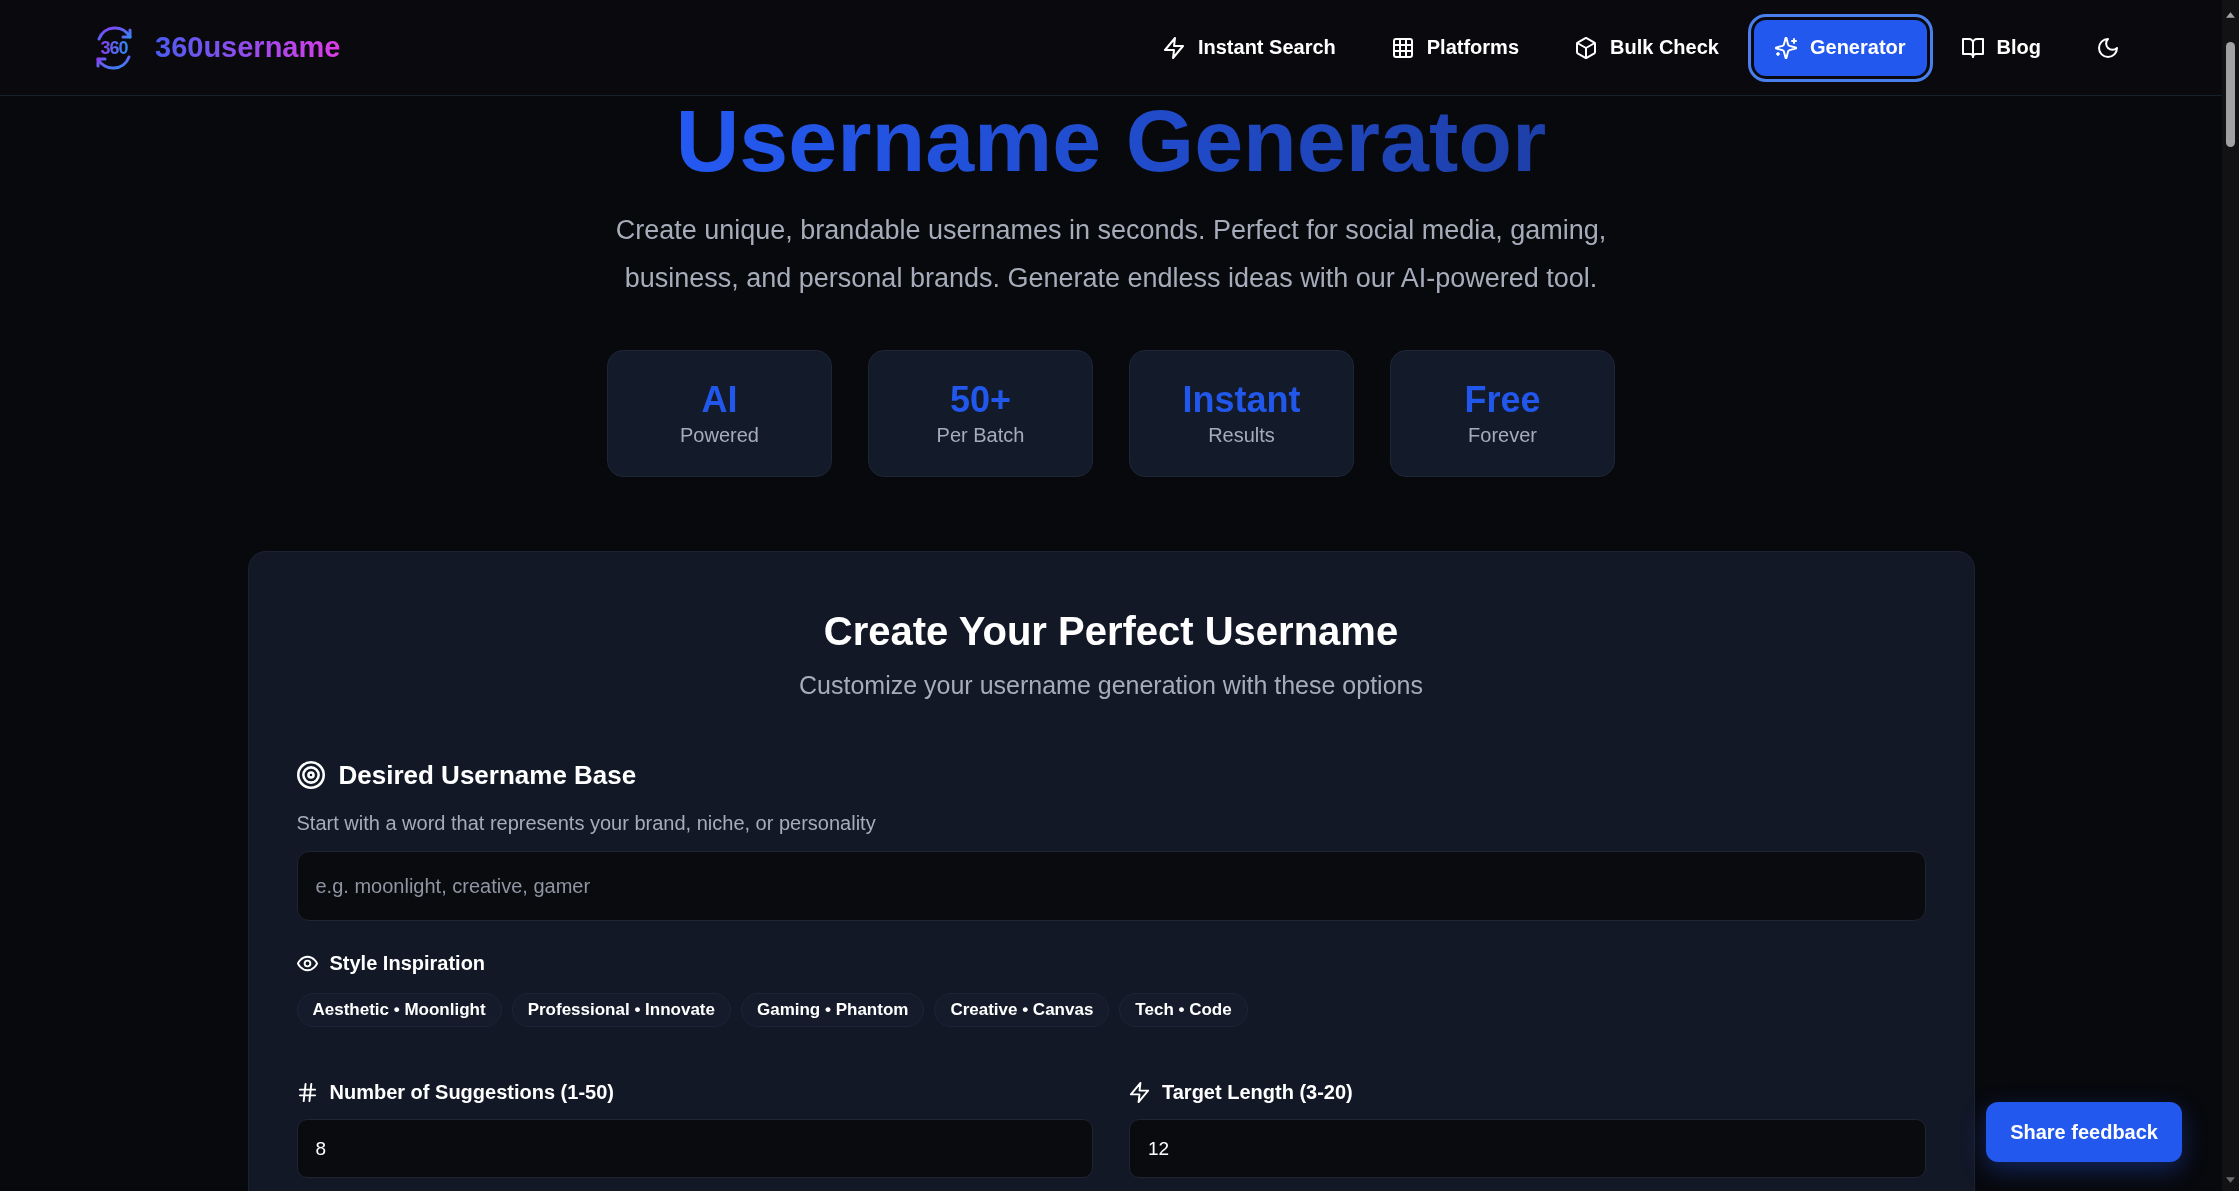 Image resolution: width=2239 pixels, height=1191 pixels. I want to click on stat-value: AI, so click(719, 399).